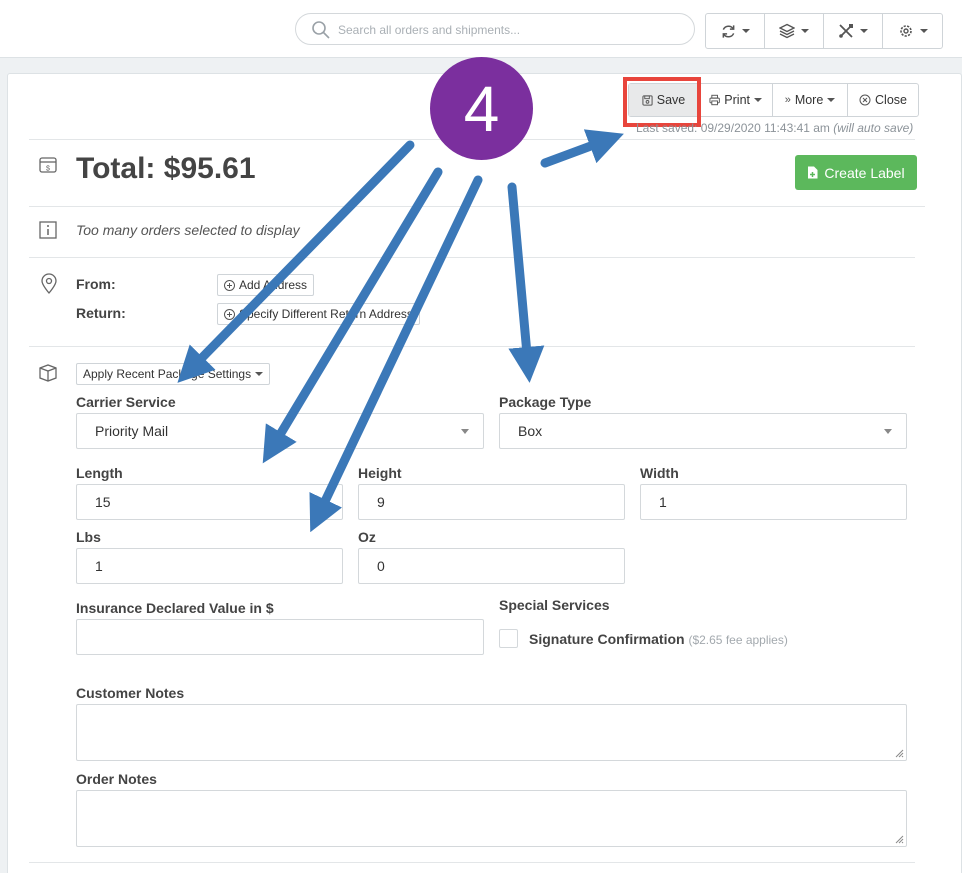 The width and height of the screenshot is (962, 873). What do you see at coordinates (130, 693) in the screenshot?
I see `customer-notes-label: Customer Notes` at bounding box center [130, 693].